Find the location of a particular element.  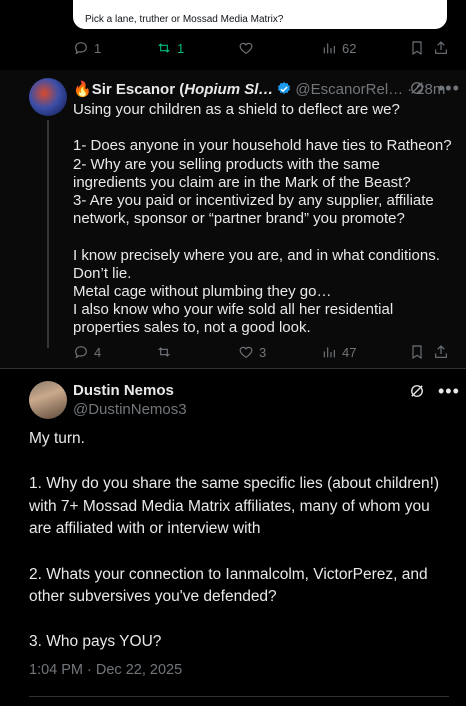

fire-emoji: 🔥 is located at coordinates (82, 89).